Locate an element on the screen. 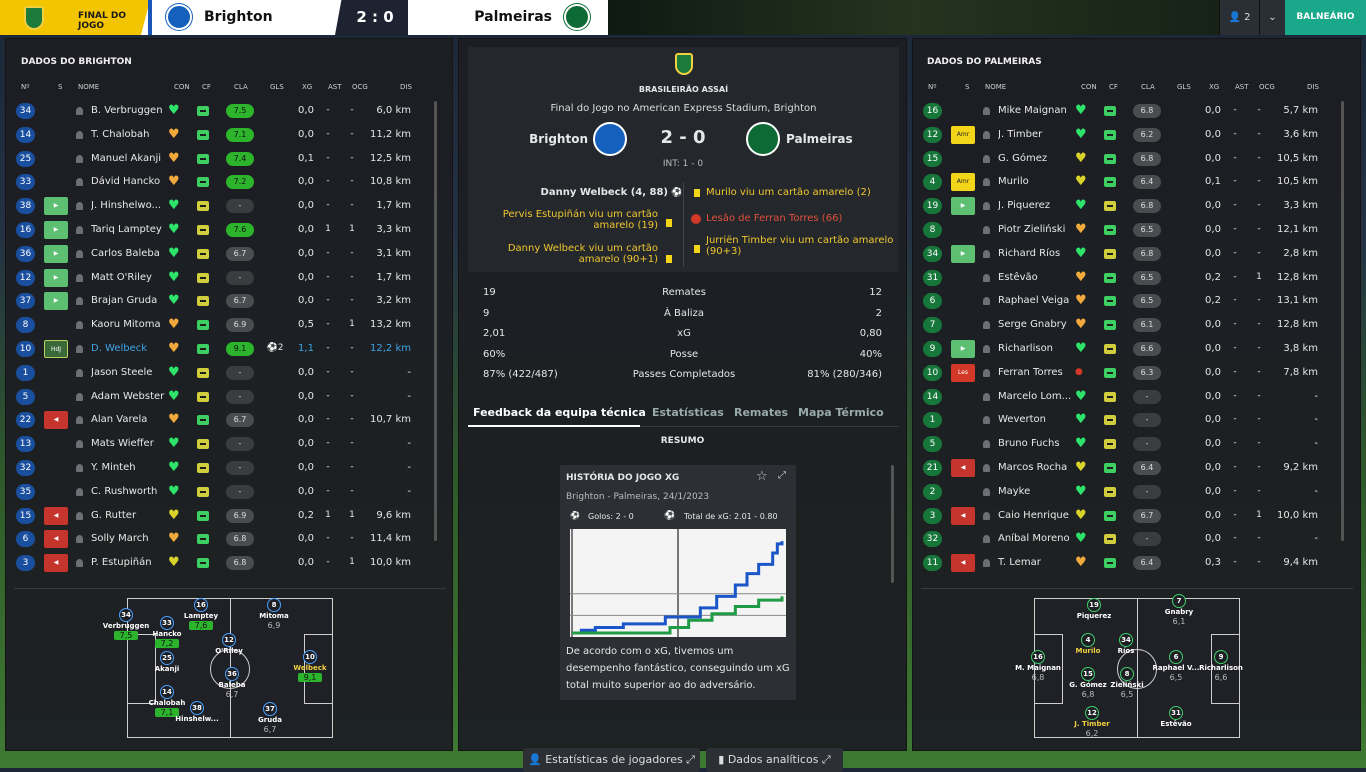 This screenshot has width=1366, height=772. player-name: Carlos Baleba is located at coordinates (129, 253).